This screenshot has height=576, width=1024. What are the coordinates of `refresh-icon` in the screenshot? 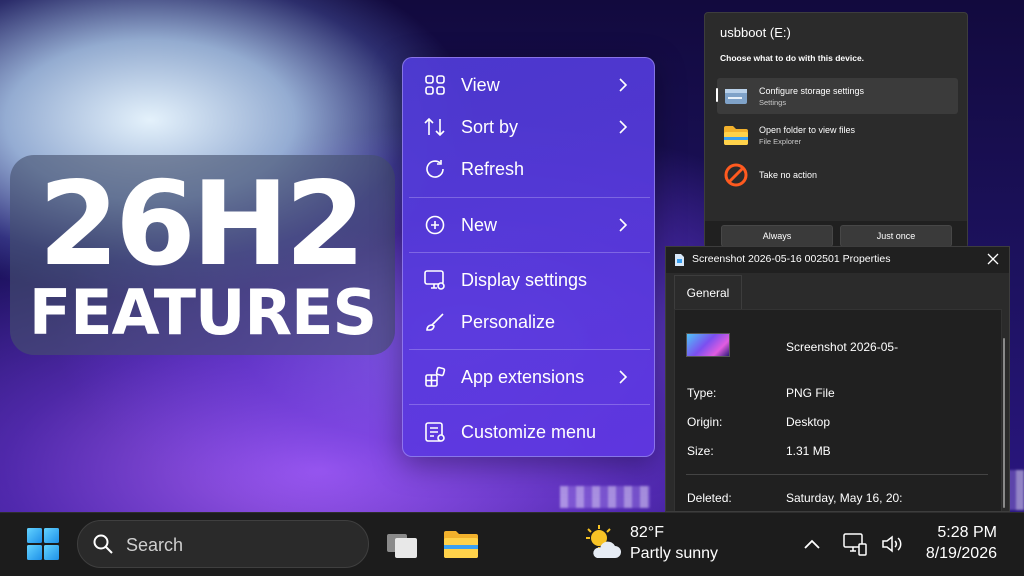 It's located at (435, 169).